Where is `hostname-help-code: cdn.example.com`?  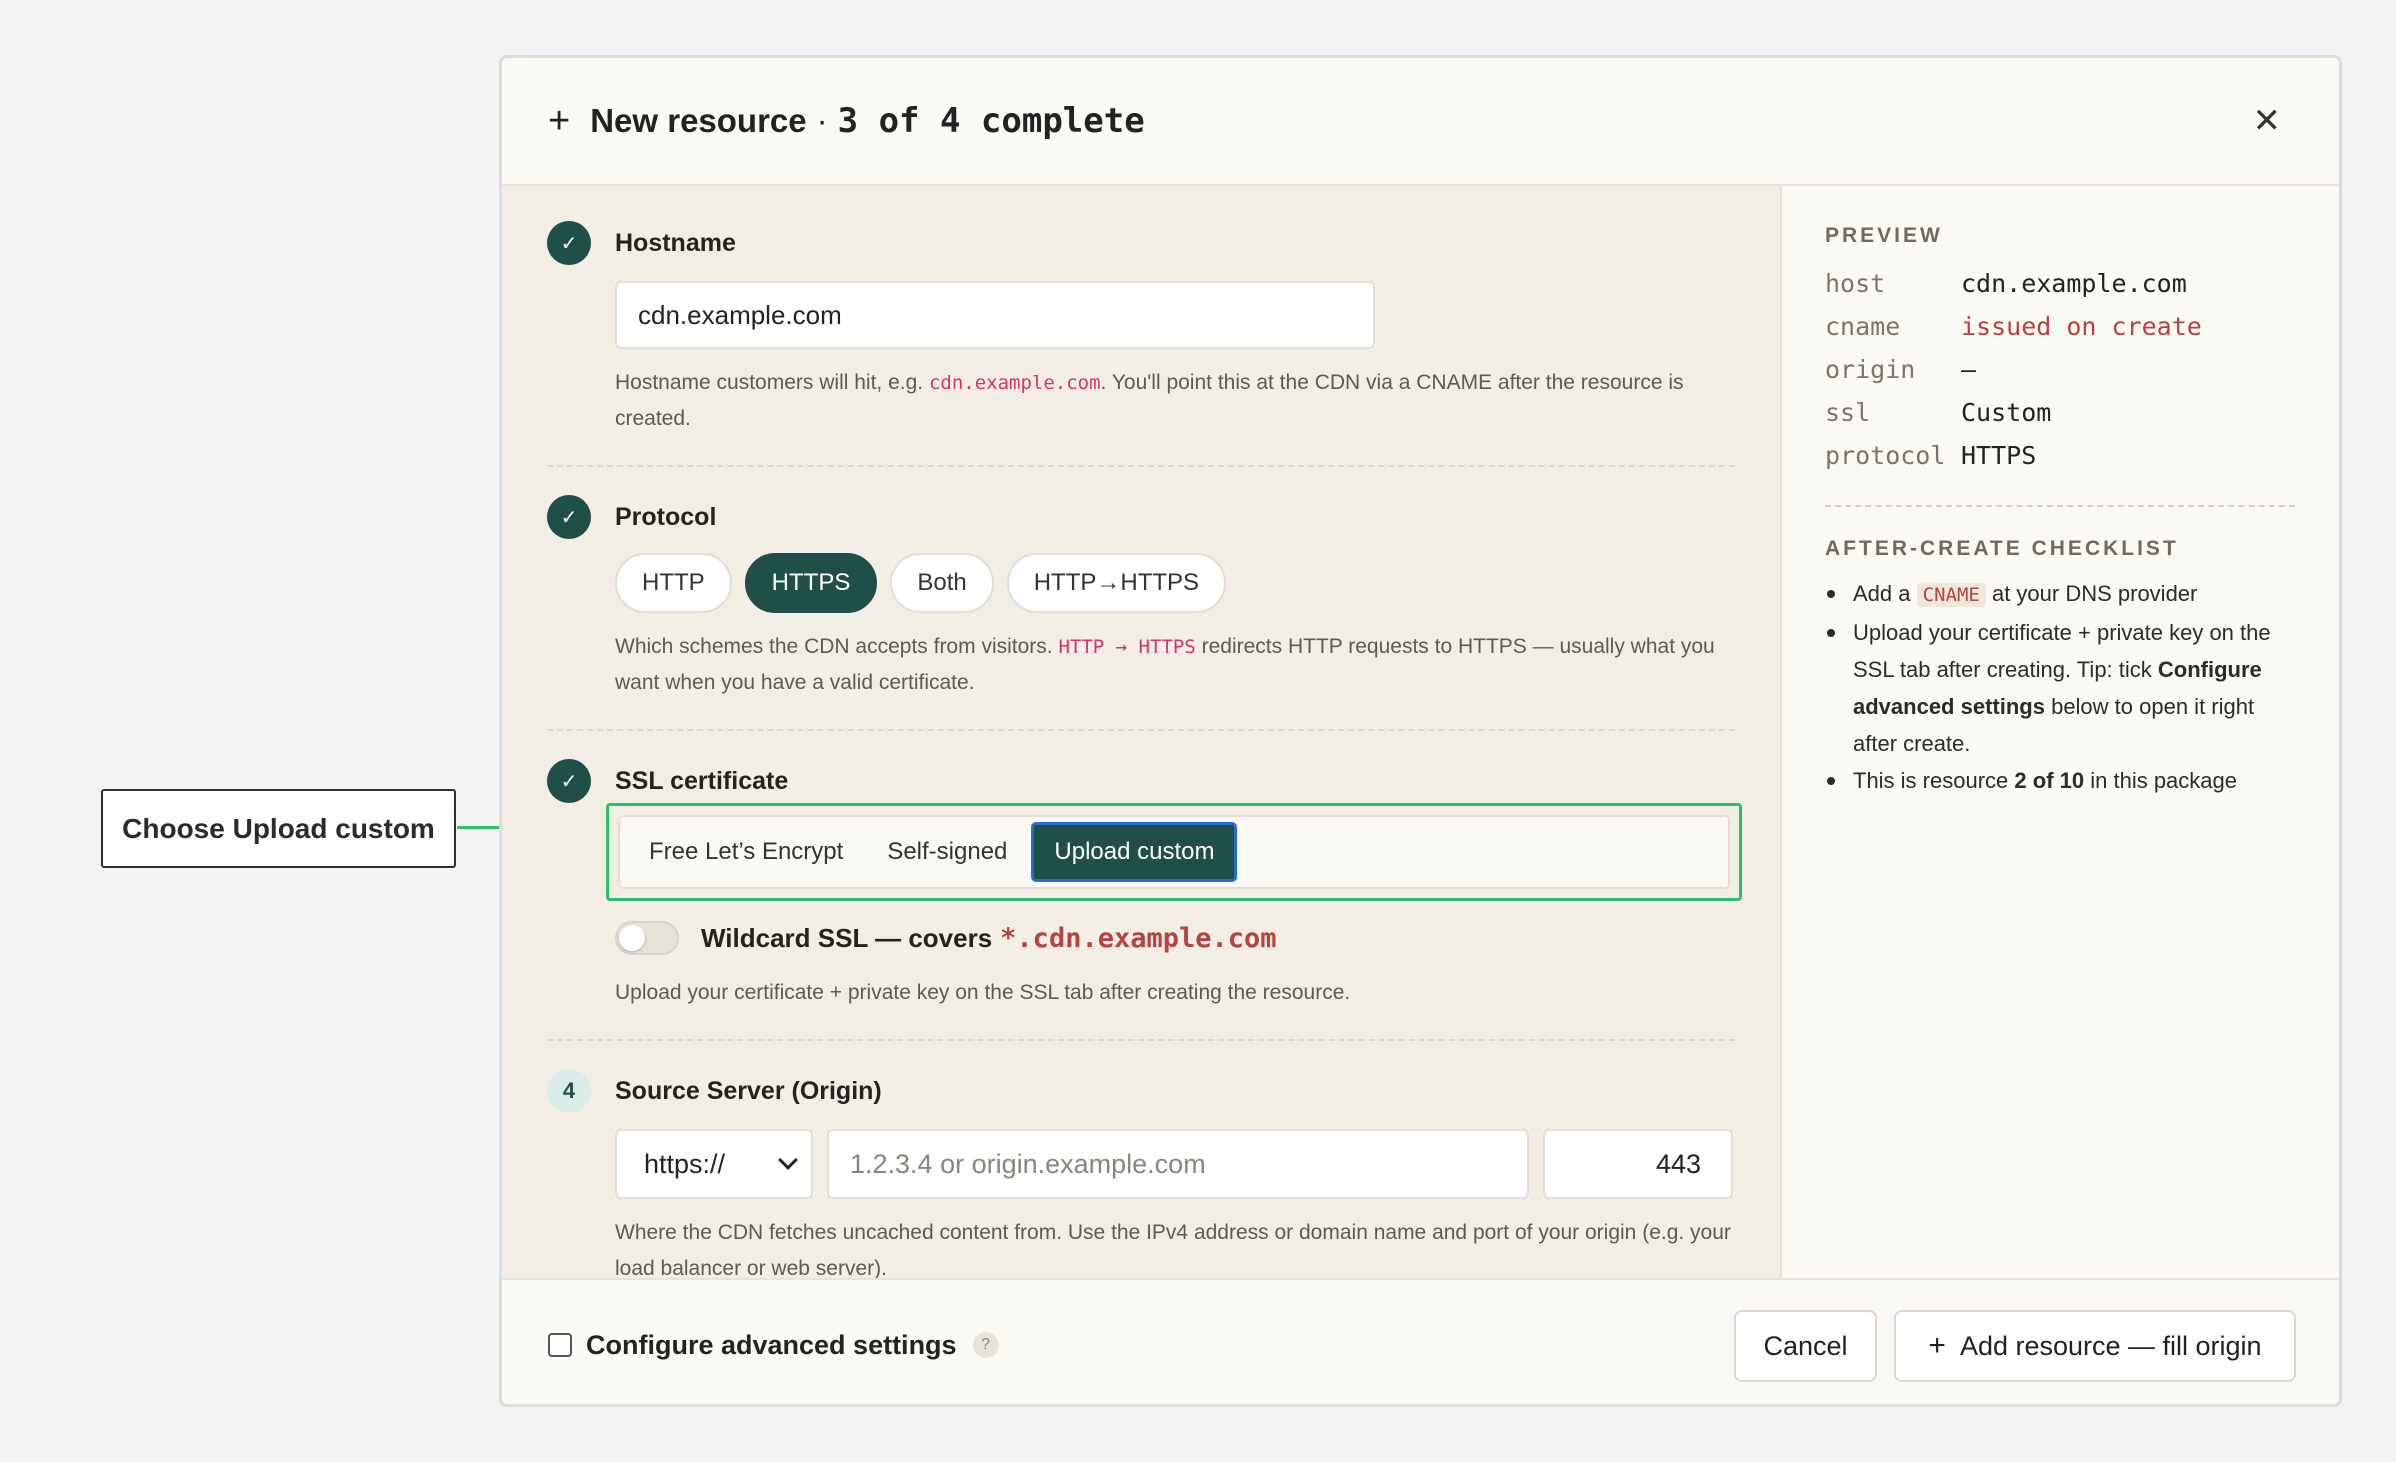 hostname-help-code: cdn.example.com is located at coordinates (1014, 383).